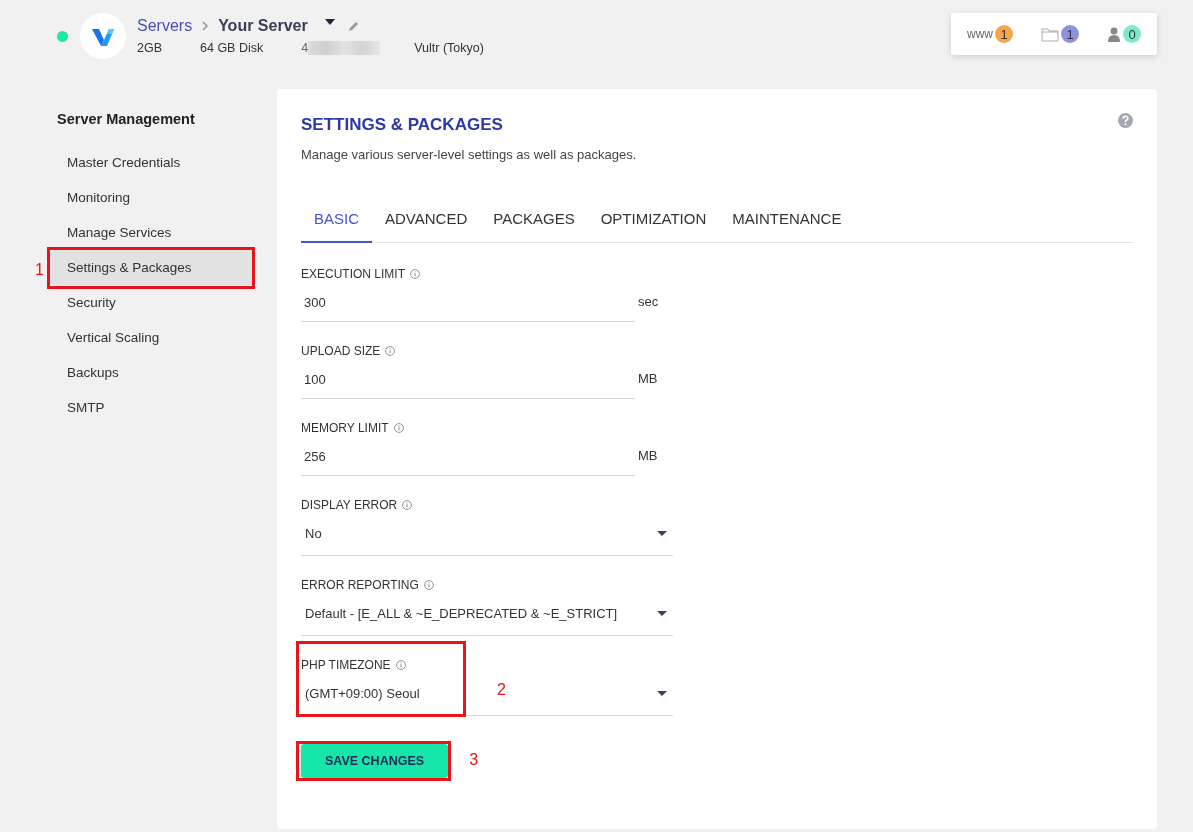  Describe the element at coordinates (474, 760) in the screenshot. I see `annotation-number: 3` at that location.